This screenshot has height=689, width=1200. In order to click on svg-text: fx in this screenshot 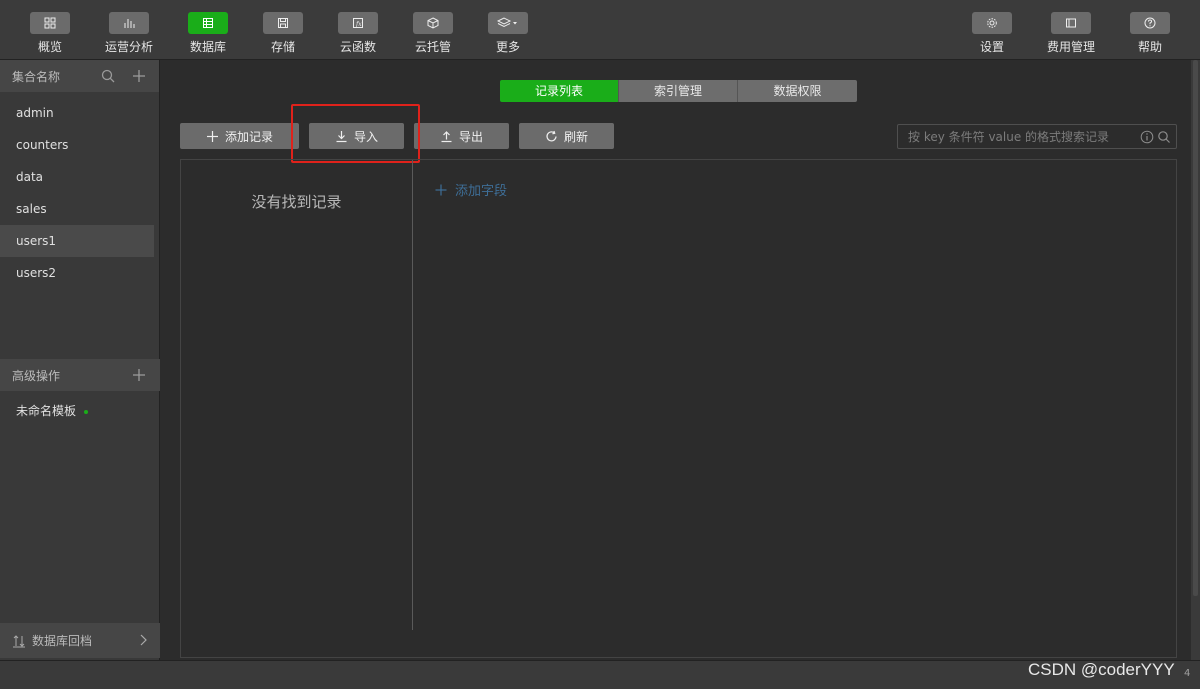, I will do `click(358, 24)`.